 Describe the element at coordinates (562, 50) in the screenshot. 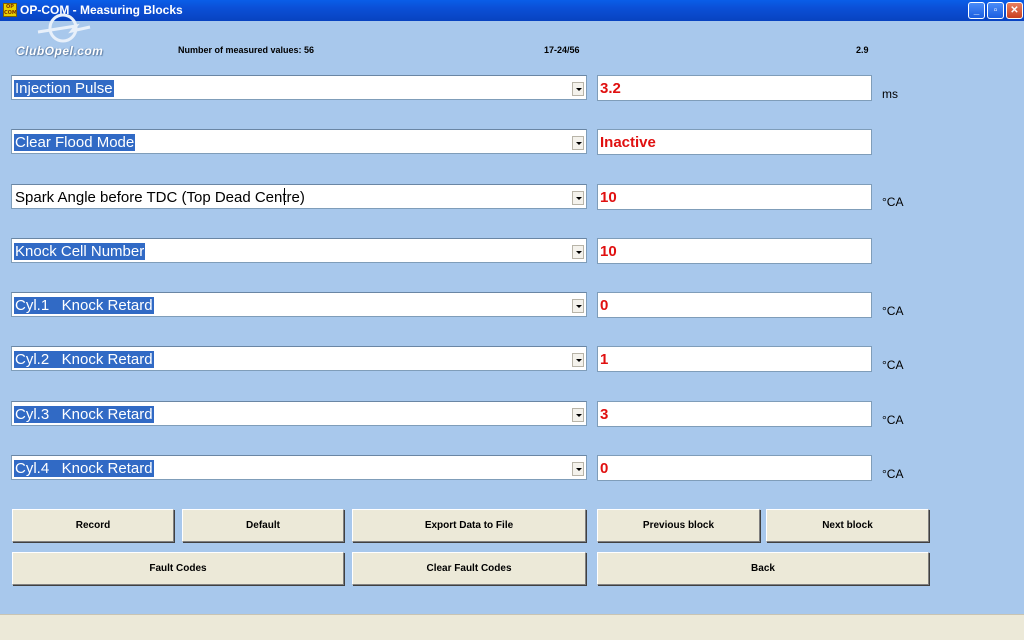

I see `block-range: 17-24/56` at that location.